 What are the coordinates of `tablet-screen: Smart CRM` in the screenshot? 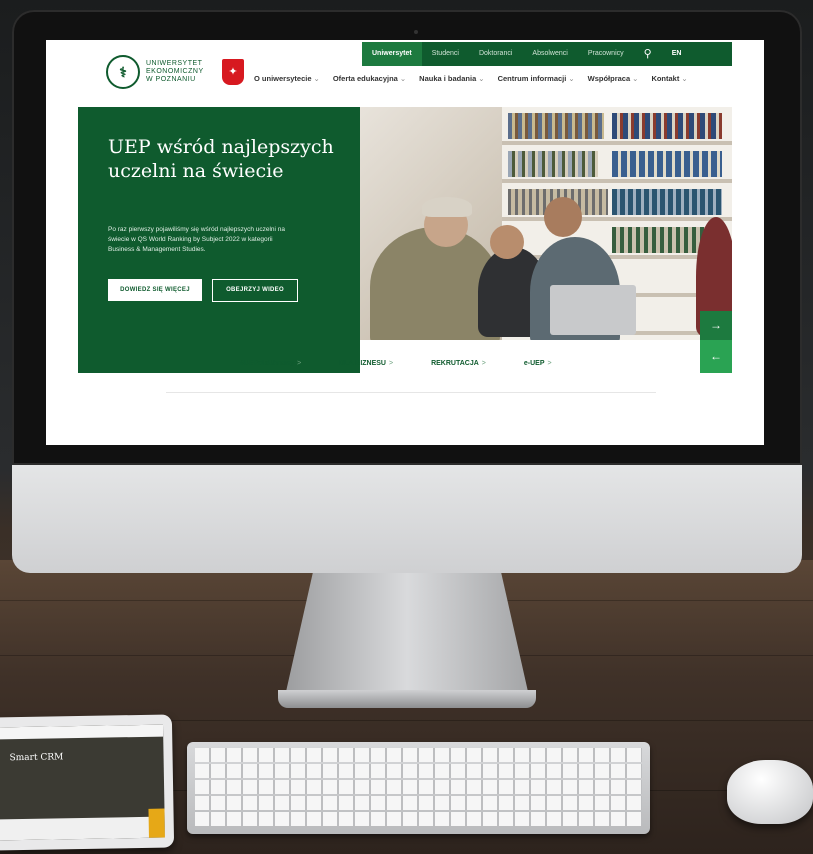 It's located at (82, 782).